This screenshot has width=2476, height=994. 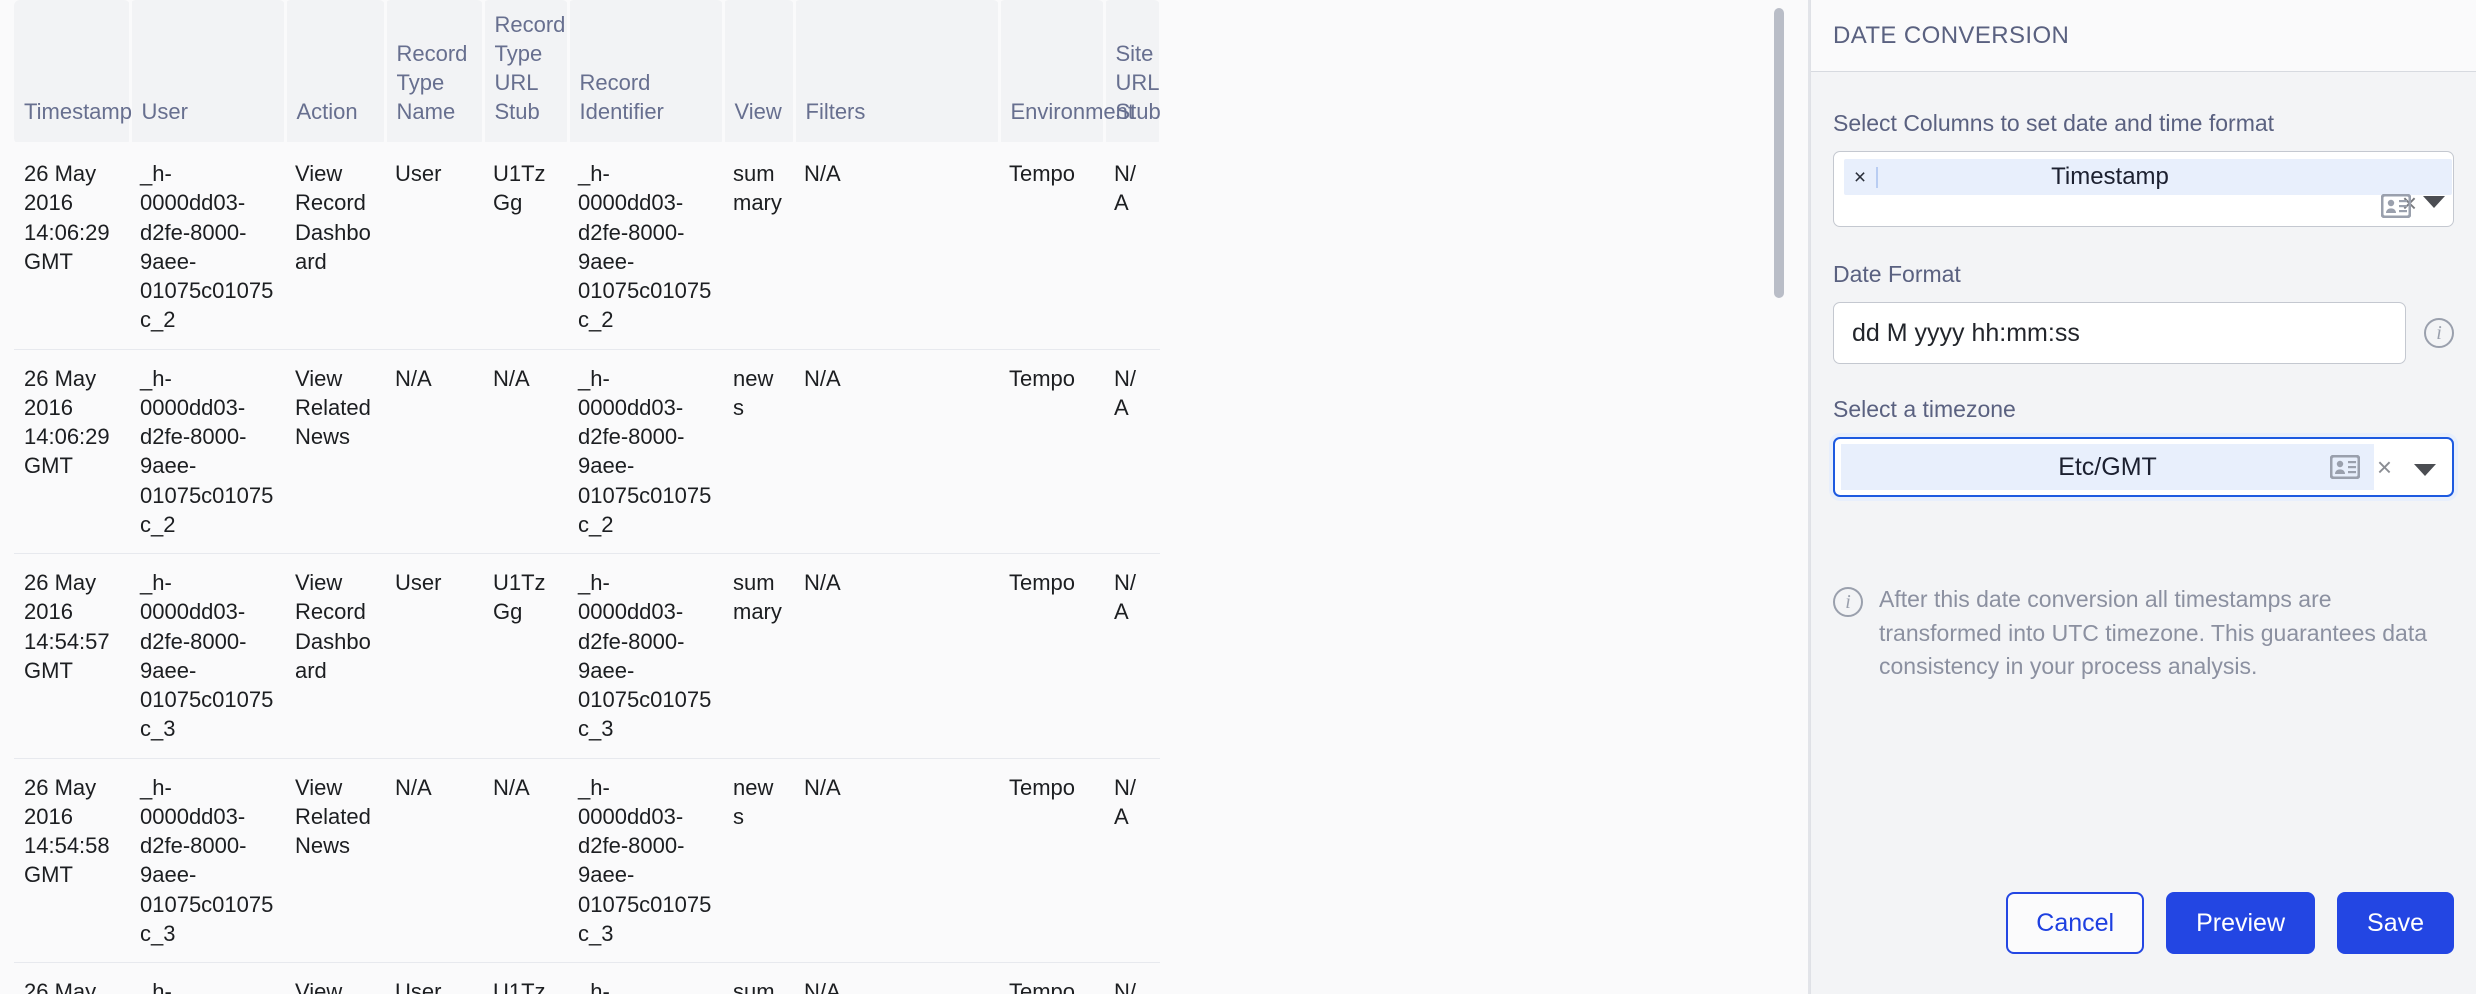 I want to click on timezone-select: Etc/GMT ×, so click(x=2143, y=467).